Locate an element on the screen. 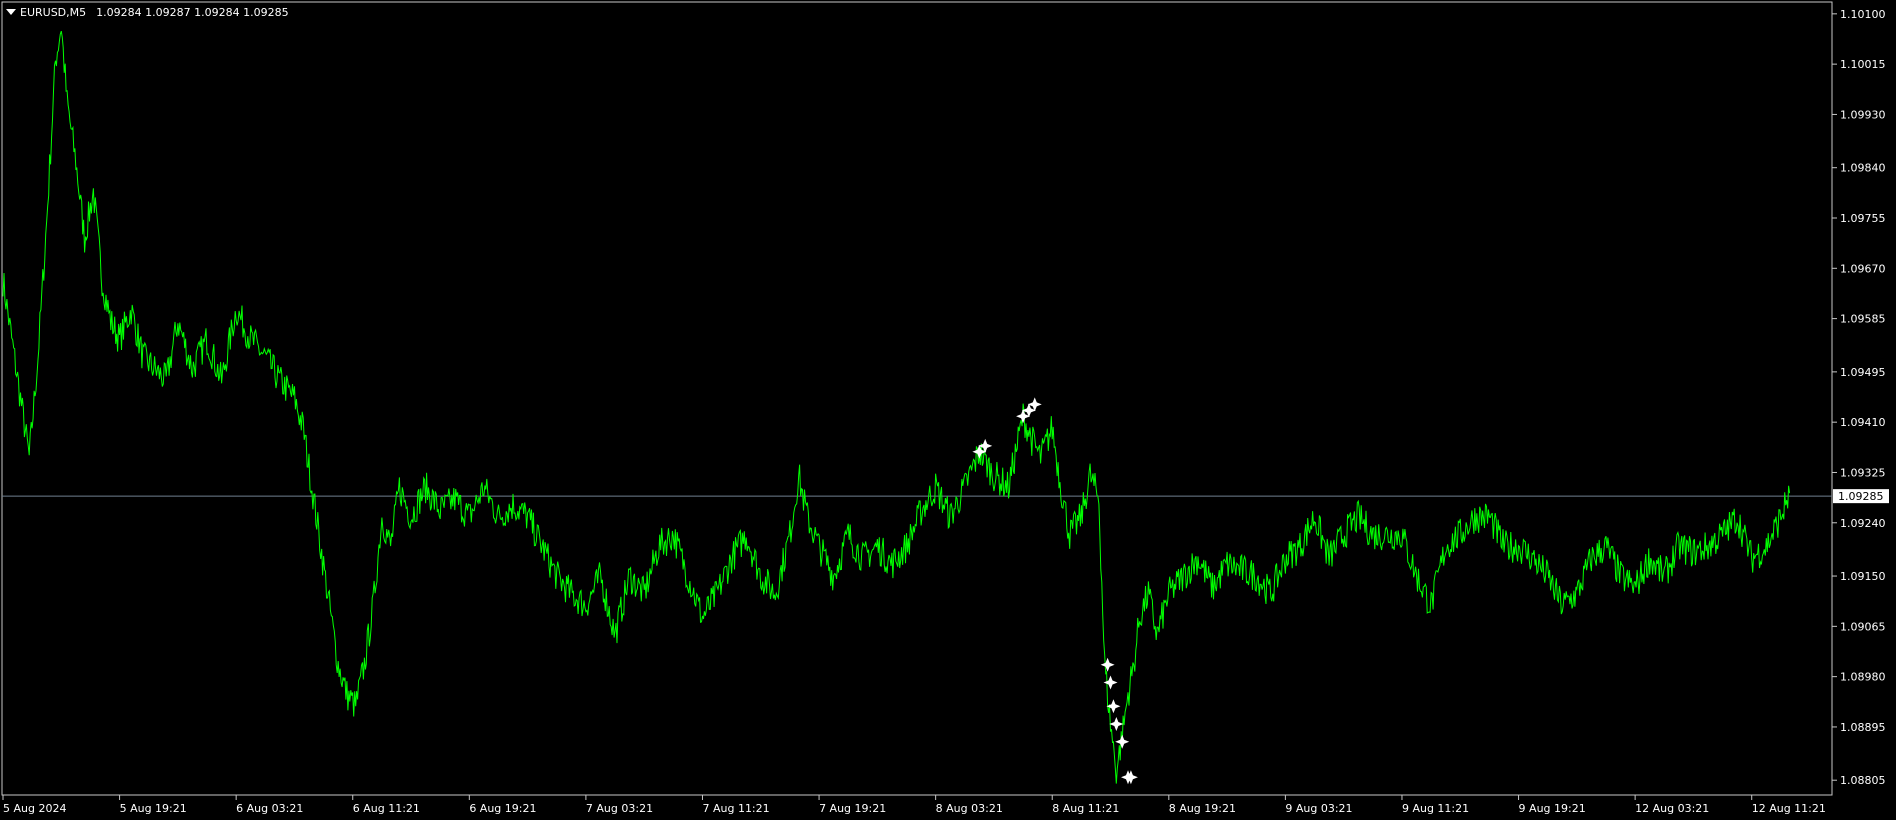 Image resolution: width=1896 pixels, height=820 pixels. ohlc-quotes: 1.09284 1.09287 1.09284 1.09285 is located at coordinates (192, 12).